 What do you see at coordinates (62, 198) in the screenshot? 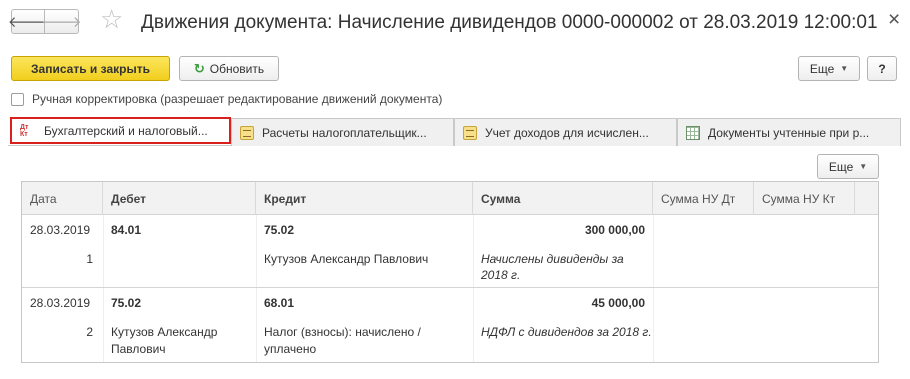
I see `column-header-date: Дата` at bounding box center [62, 198].